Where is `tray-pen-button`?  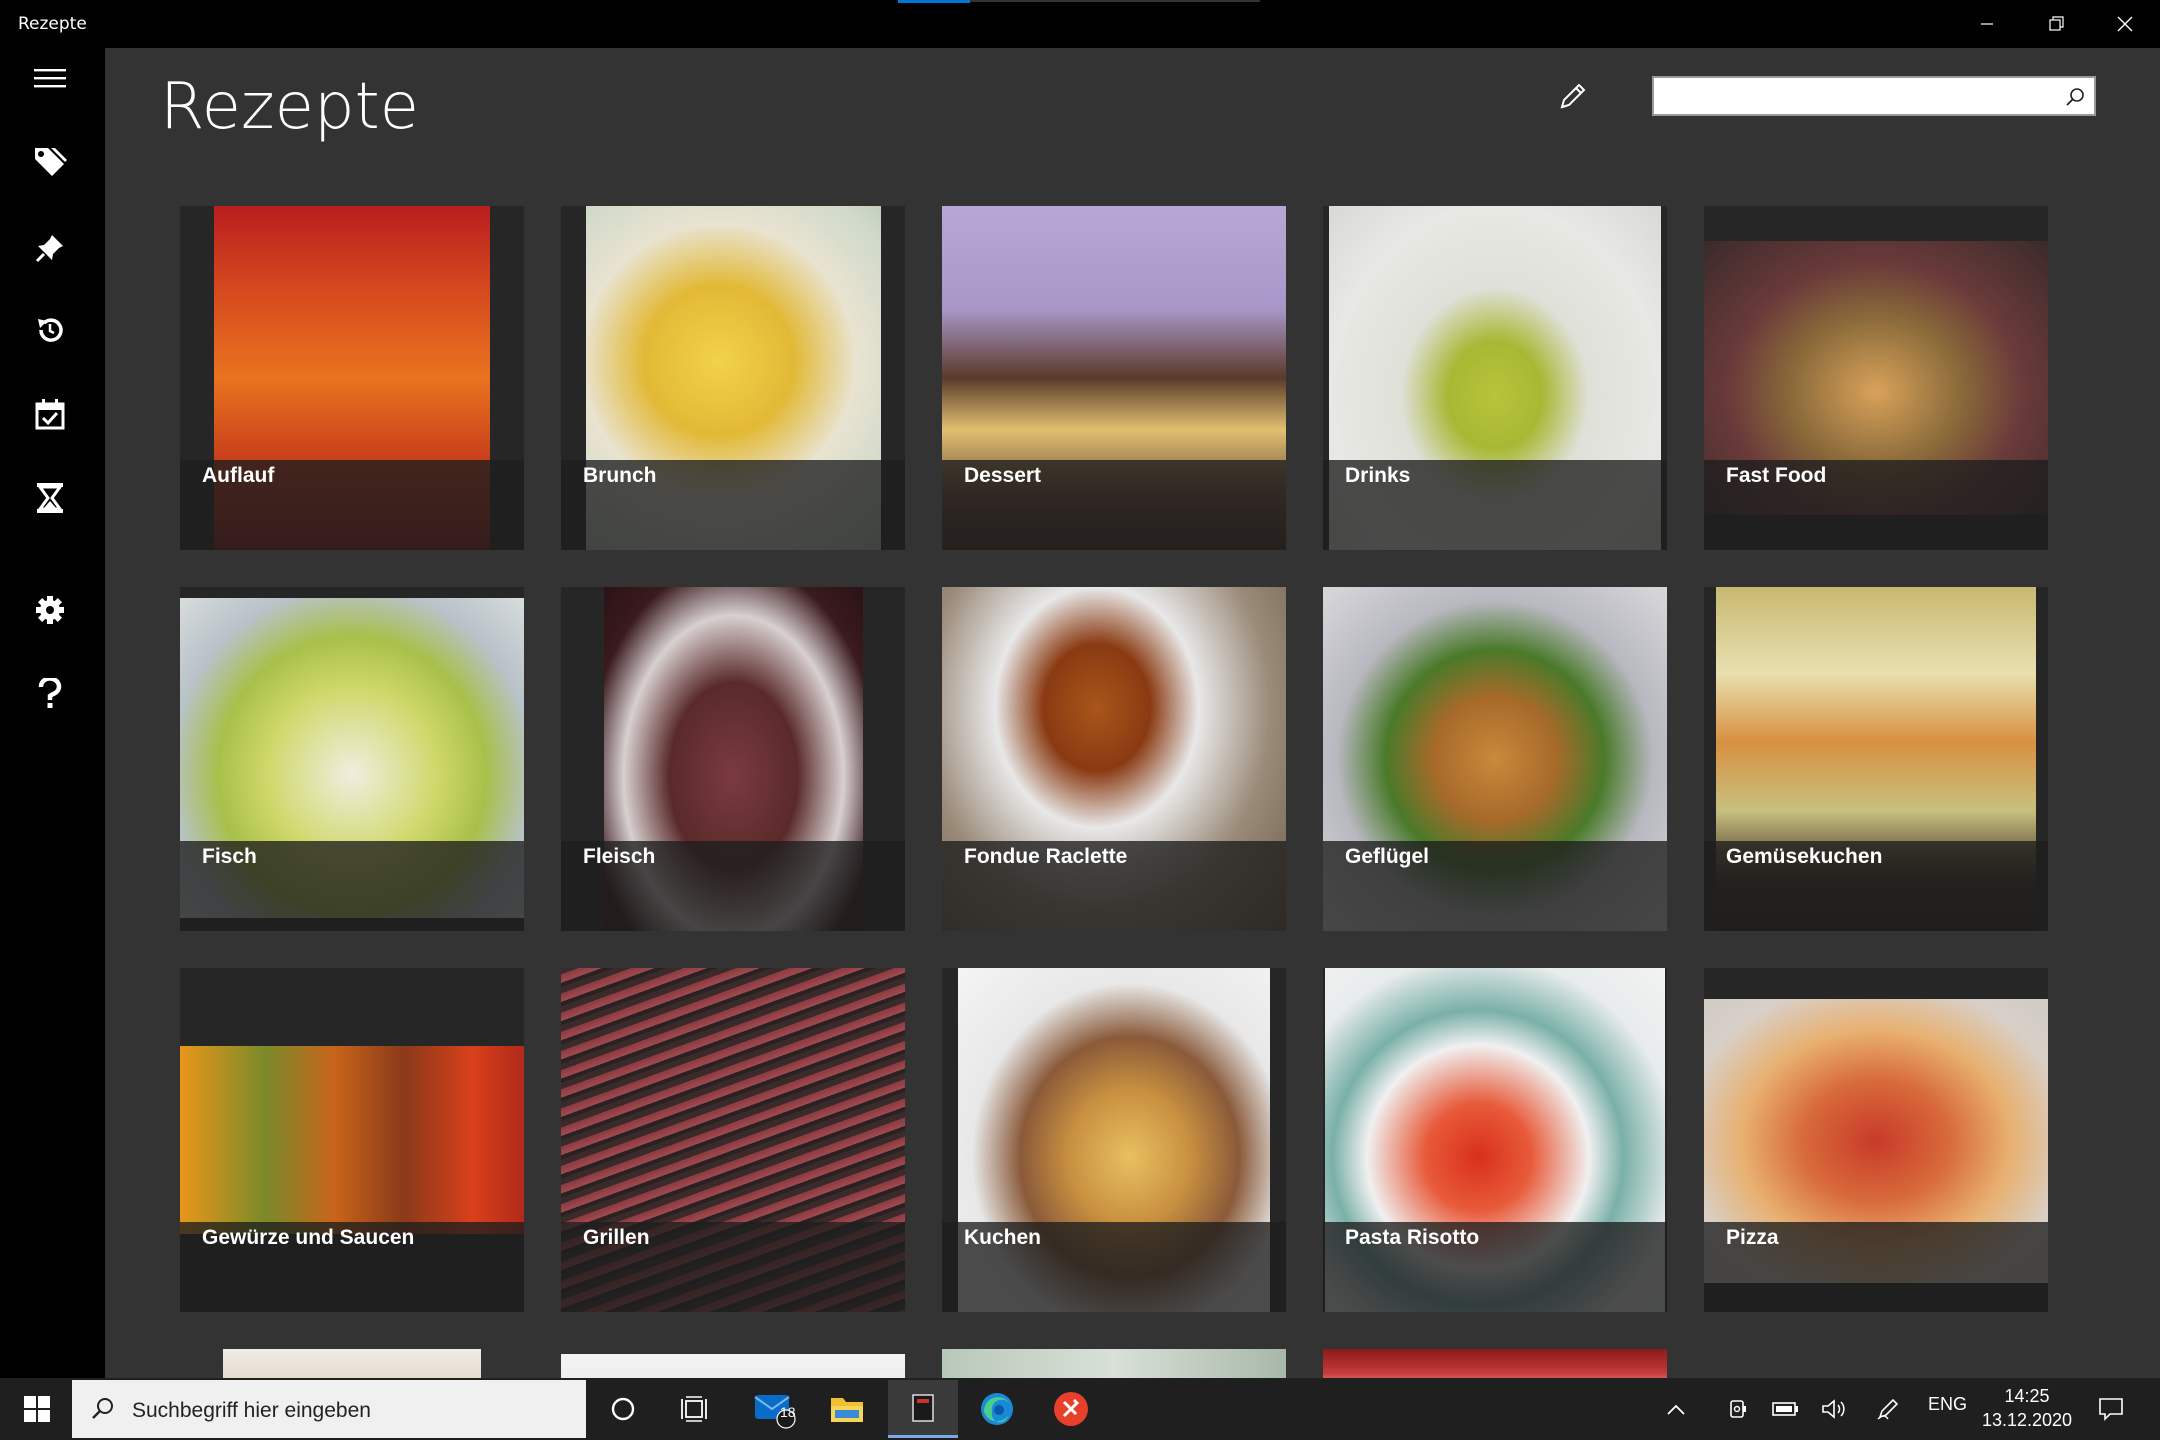
tray-pen-button is located at coordinates (1888, 1409).